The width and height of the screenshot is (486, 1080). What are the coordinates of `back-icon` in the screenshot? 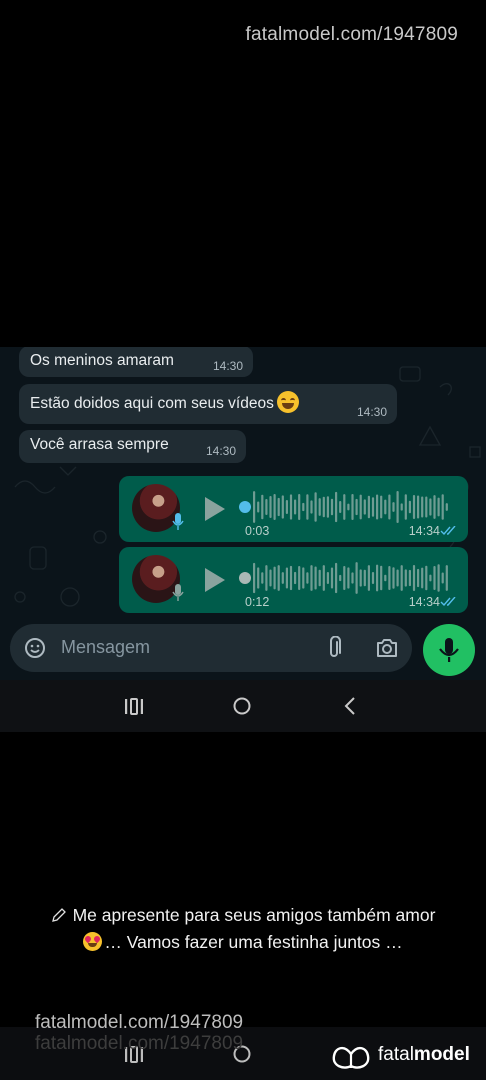 It's located at (350, 706).